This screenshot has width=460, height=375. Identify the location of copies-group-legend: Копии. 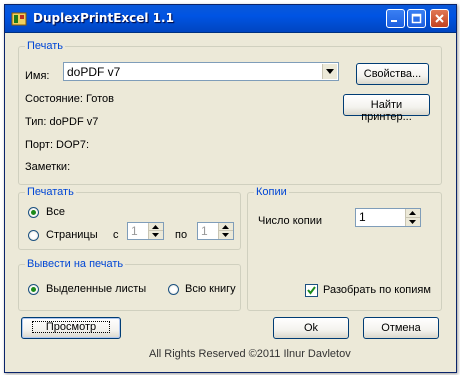
(271, 192).